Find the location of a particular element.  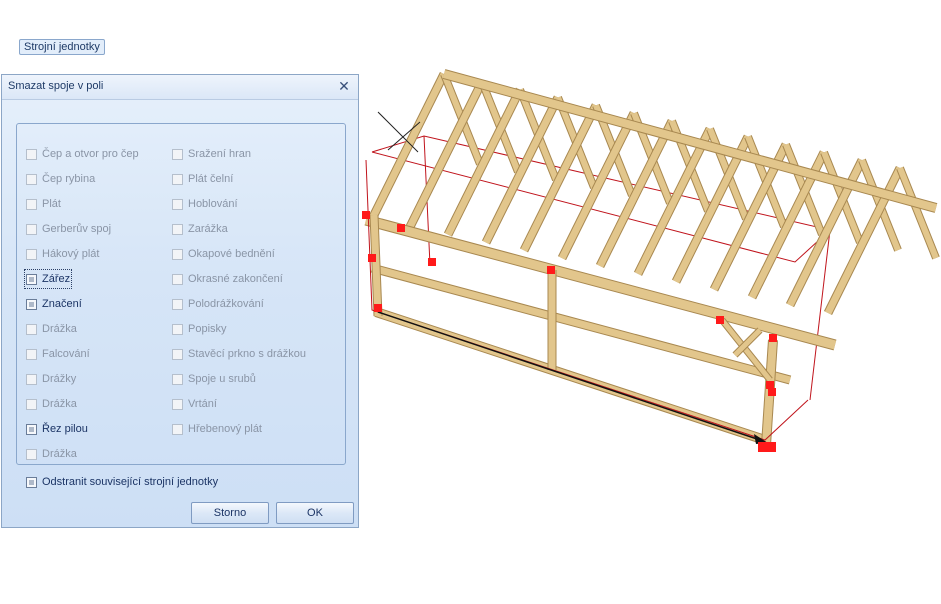

corner-post is located at coordinates (376, 265).